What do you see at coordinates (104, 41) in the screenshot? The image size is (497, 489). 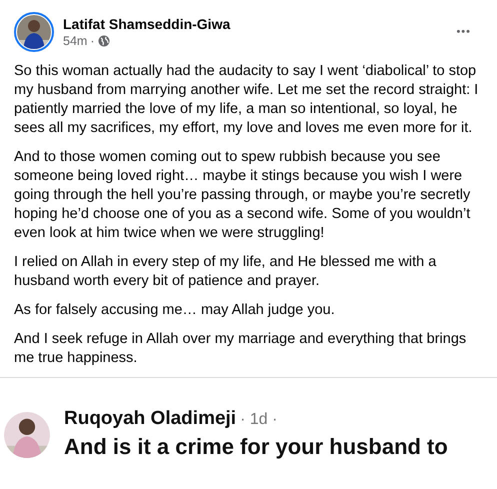 I see `globe-icon` at bounding box center [104, 41].